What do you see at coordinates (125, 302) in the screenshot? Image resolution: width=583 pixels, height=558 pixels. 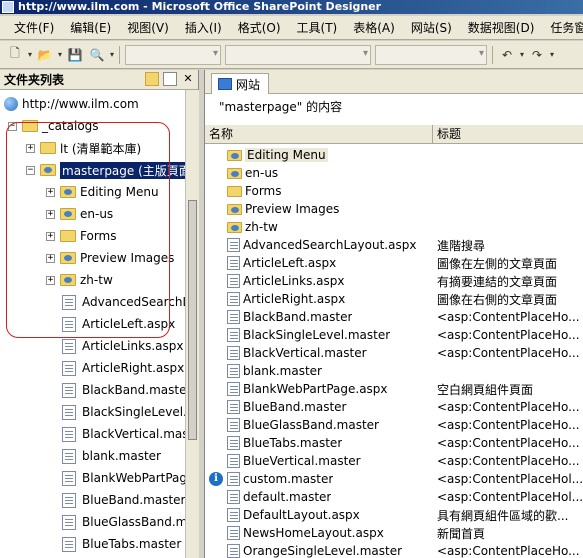 I see `tree-item-file: AdvancedSearchL` at bounding box center [125, 302].